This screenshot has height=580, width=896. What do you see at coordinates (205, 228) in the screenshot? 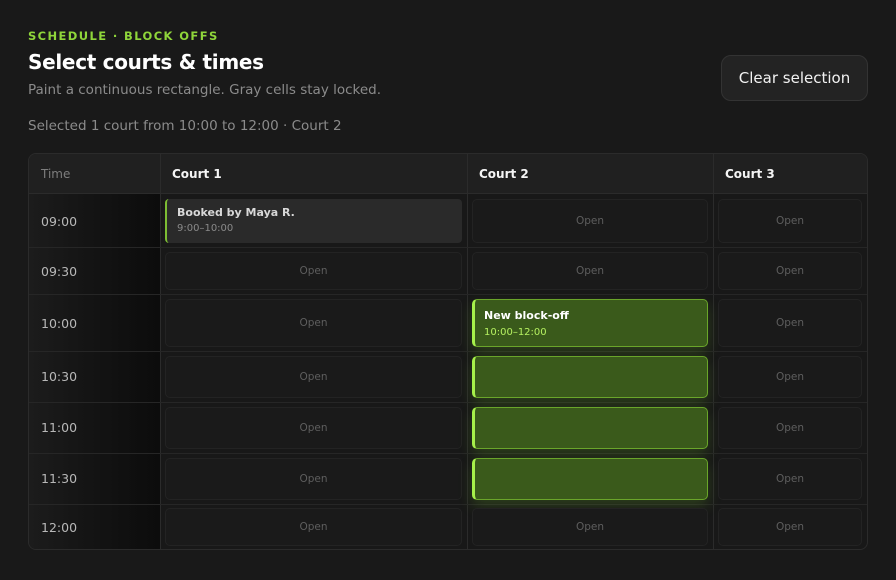
I see `booking-time: 9:00–10:00` at bounding box center [205, 228].